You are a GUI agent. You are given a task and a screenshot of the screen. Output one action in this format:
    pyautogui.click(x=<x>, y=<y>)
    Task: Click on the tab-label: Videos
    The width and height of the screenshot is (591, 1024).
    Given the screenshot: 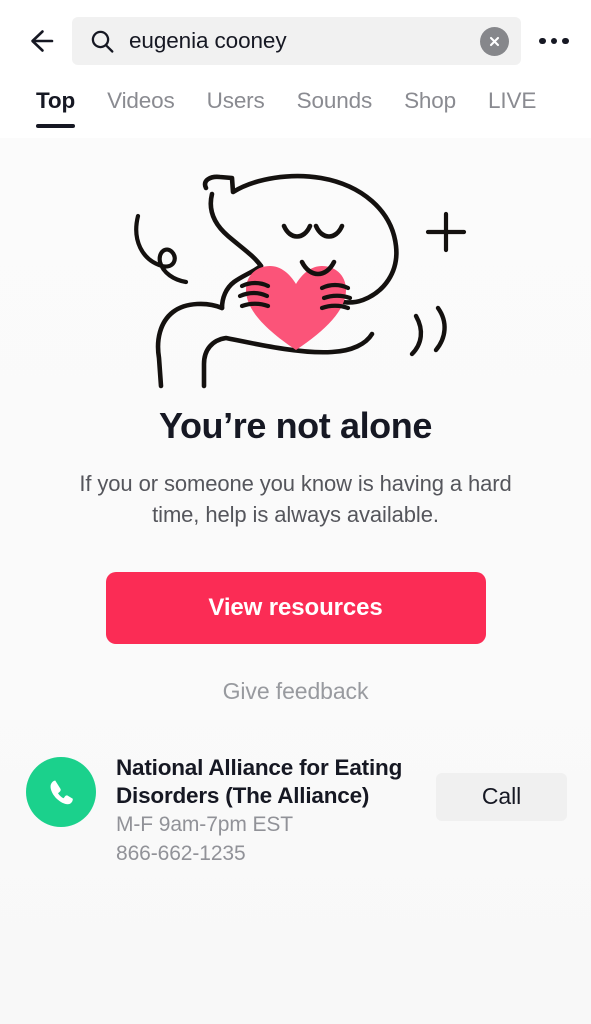 What is the action you would take?
    pyautogui.click(x=141, y=100)
    